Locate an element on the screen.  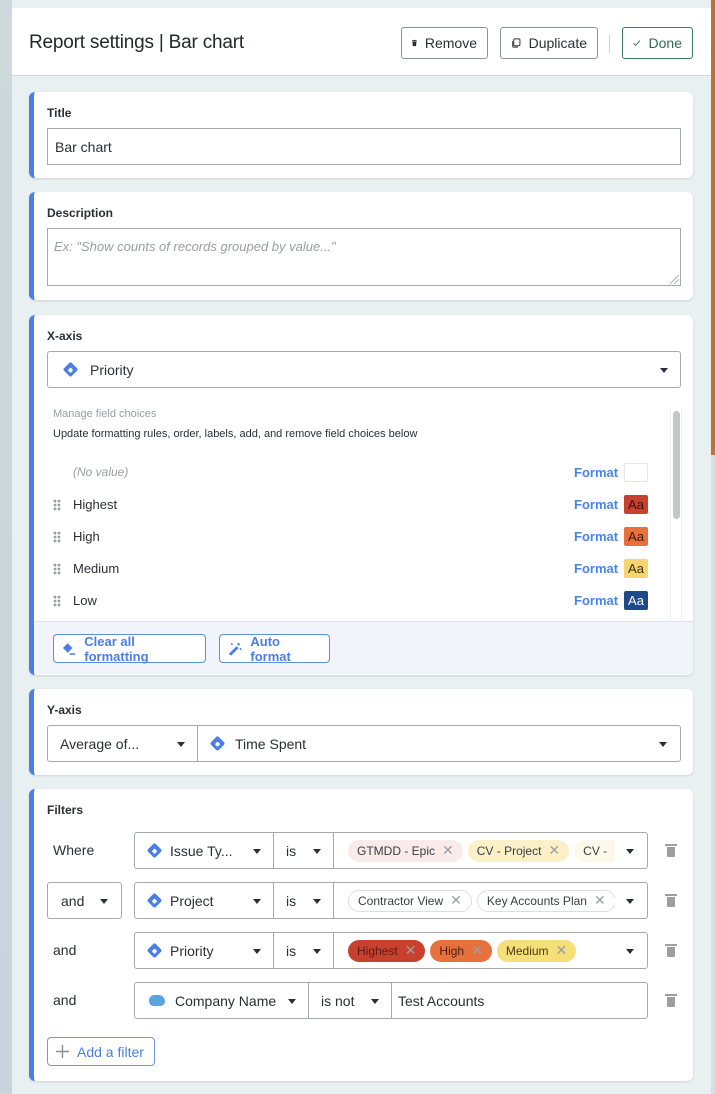
background-left-edge is located at coordinates (6, 547).